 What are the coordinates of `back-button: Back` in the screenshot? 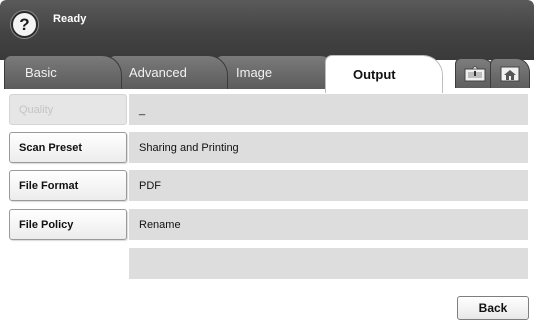 It's located at (493, 308).